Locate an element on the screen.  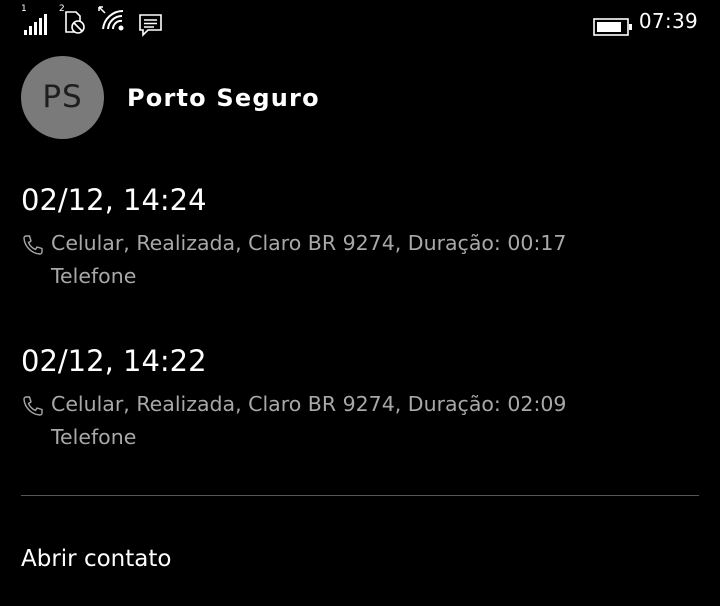
message-icon is located at coordinates (150, 25).